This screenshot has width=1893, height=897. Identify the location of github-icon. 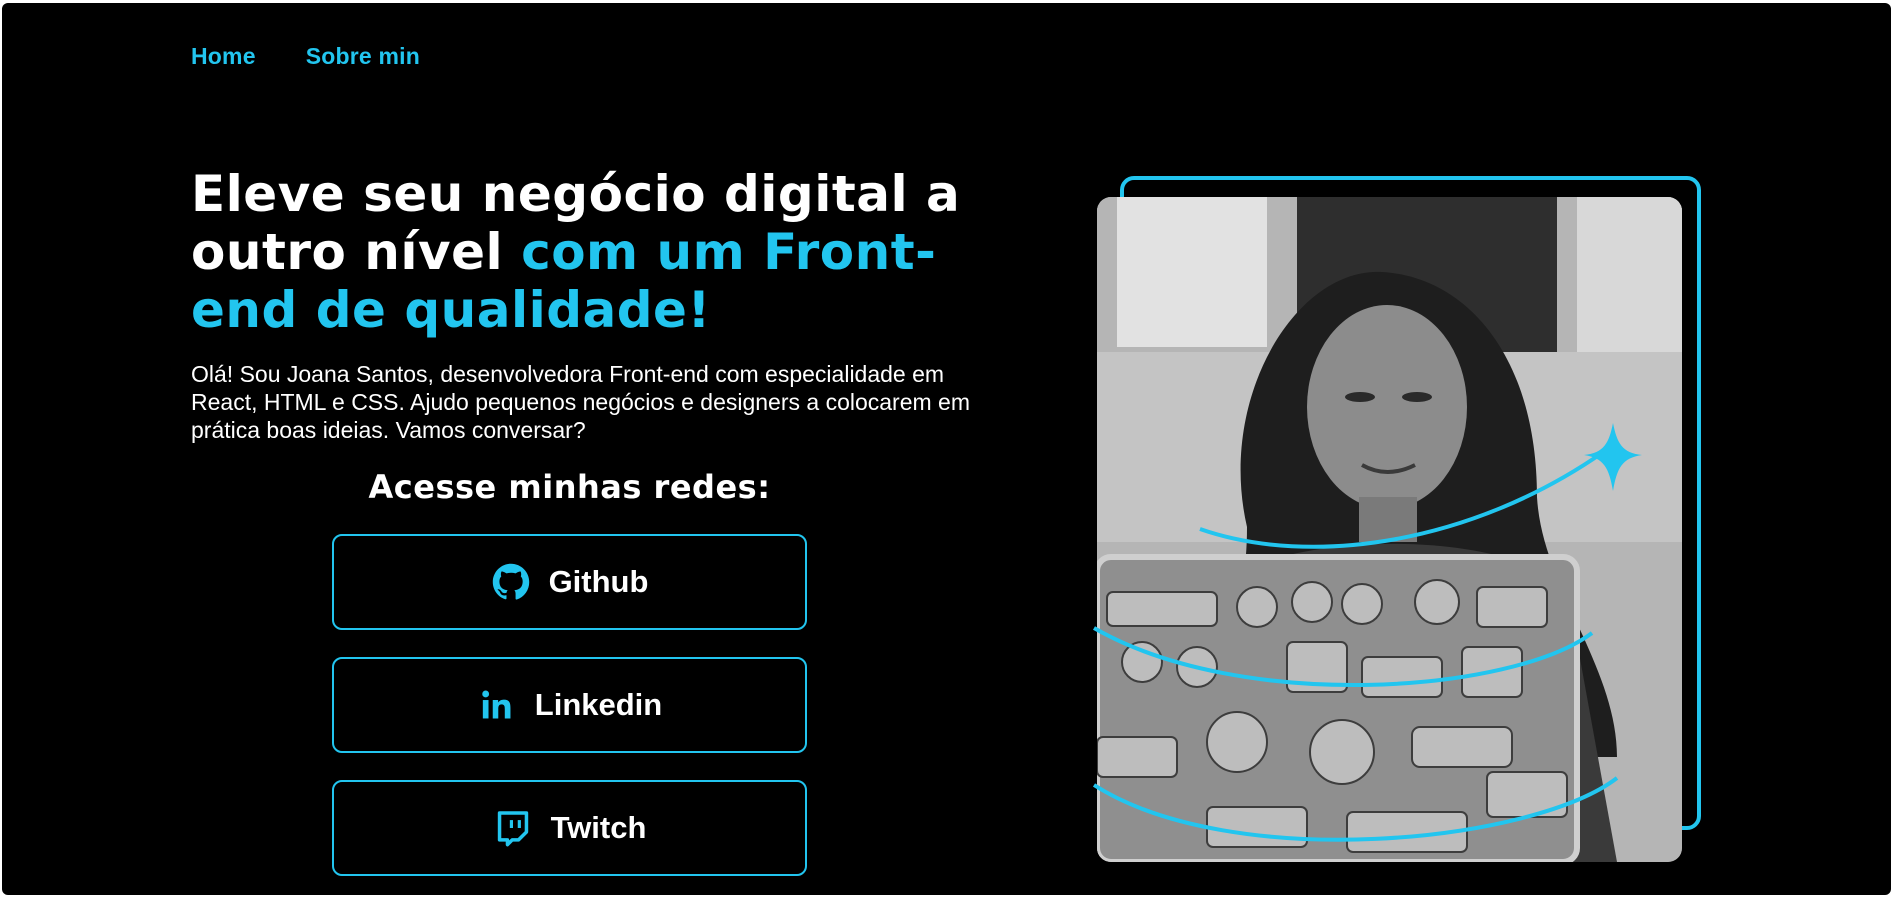
(511, 582).